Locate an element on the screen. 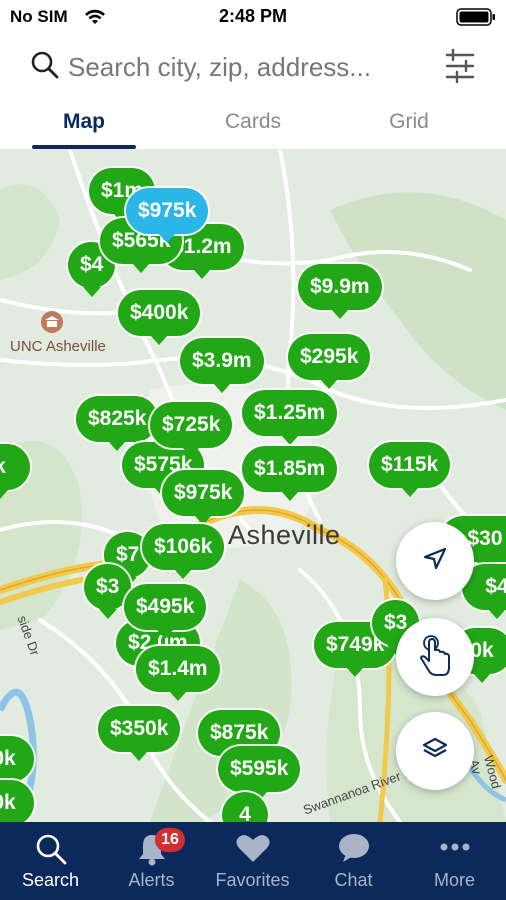 This screenshot has height=900, width=506. tab-grid: Grid is located at coordinates (409, 122).